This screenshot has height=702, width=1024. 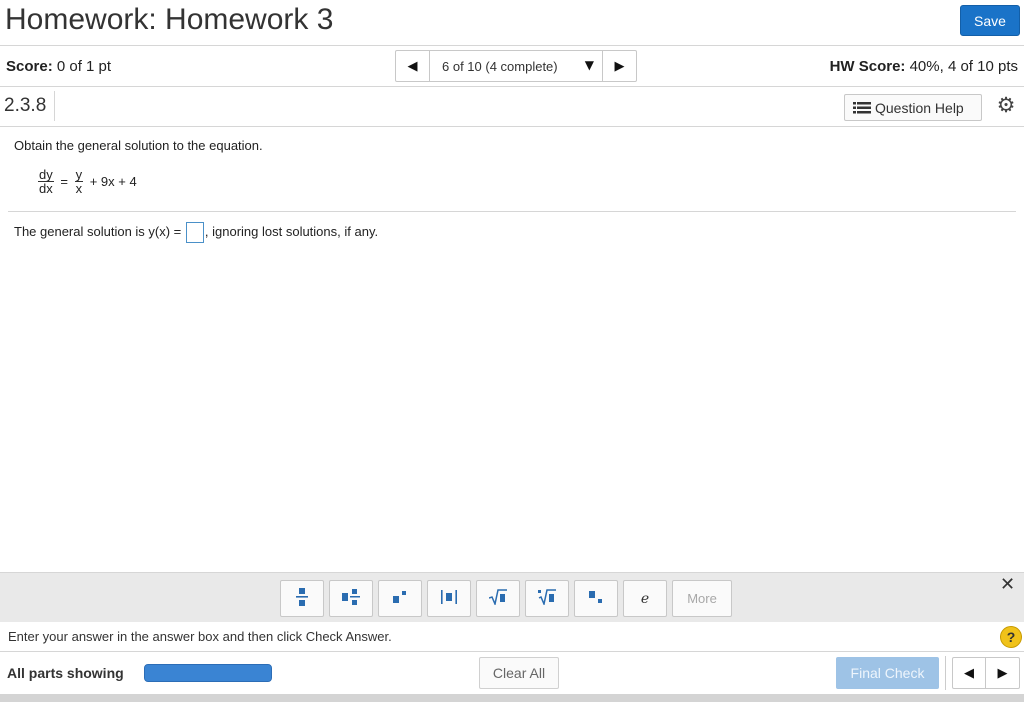 I want to click on save-button: Save, so click(x=990, y=20).